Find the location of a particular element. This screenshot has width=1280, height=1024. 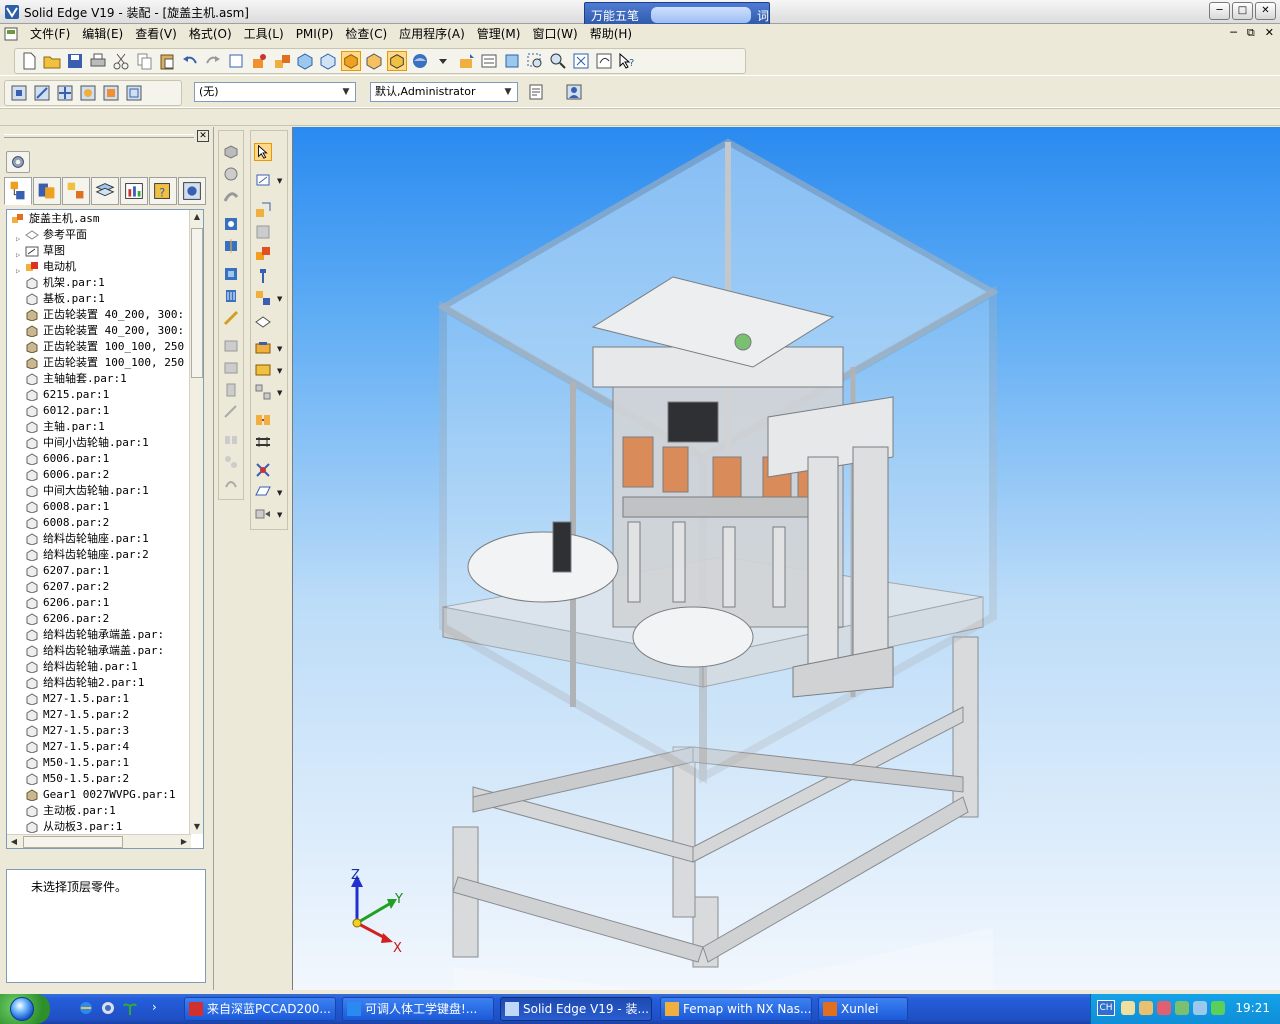

tree-item: 给料齿轮轴座.par:2 is located at coordinates (99, 555).